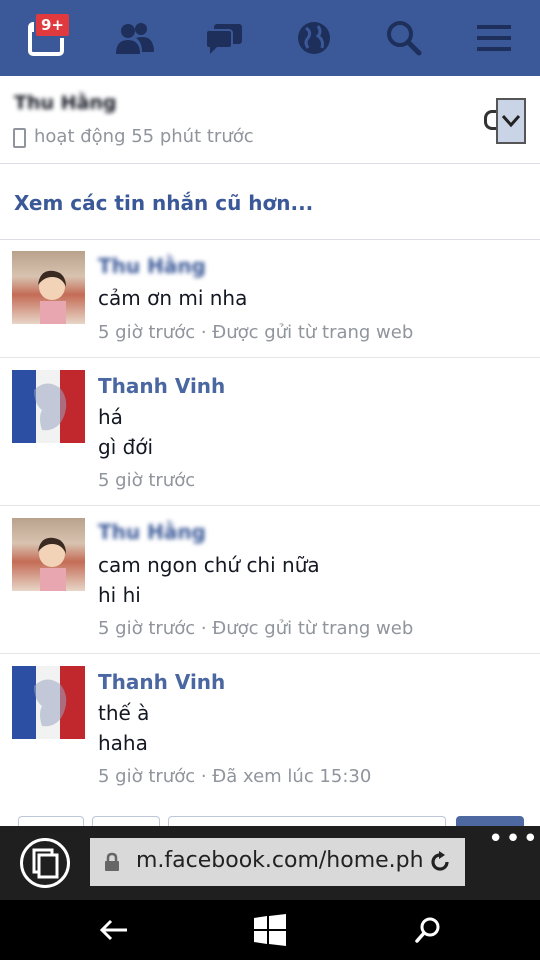  Describe the element at coordinates (144, 136) in the screenshot. I see `active-status: hoạt động 55 phút trước` at that location.